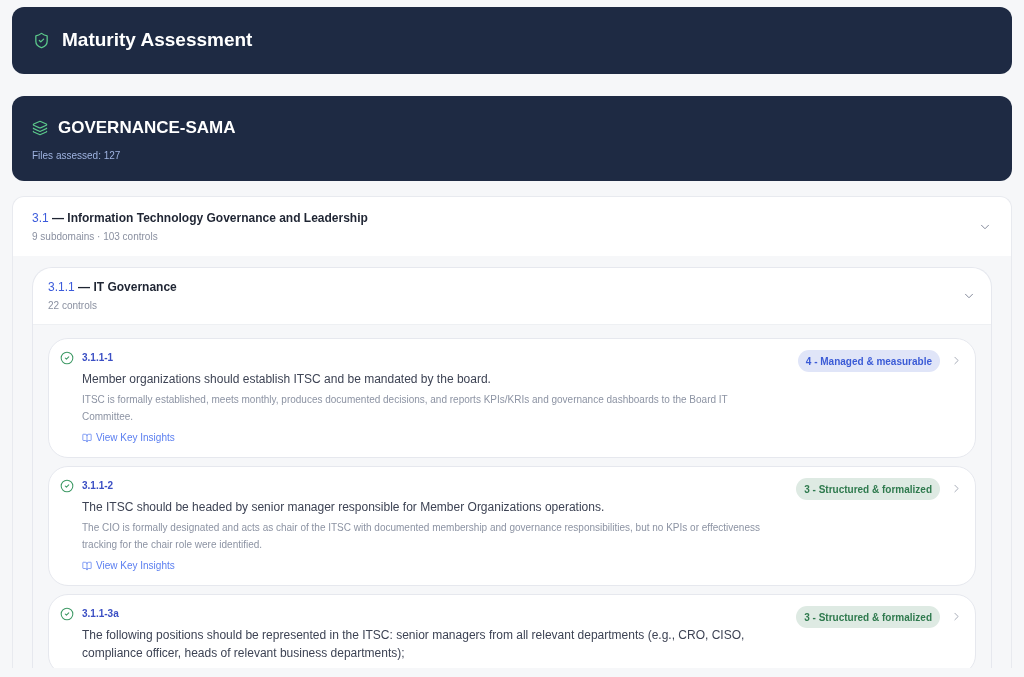  I want to click on page-title: Maturity Assessment, so click(157, 40).